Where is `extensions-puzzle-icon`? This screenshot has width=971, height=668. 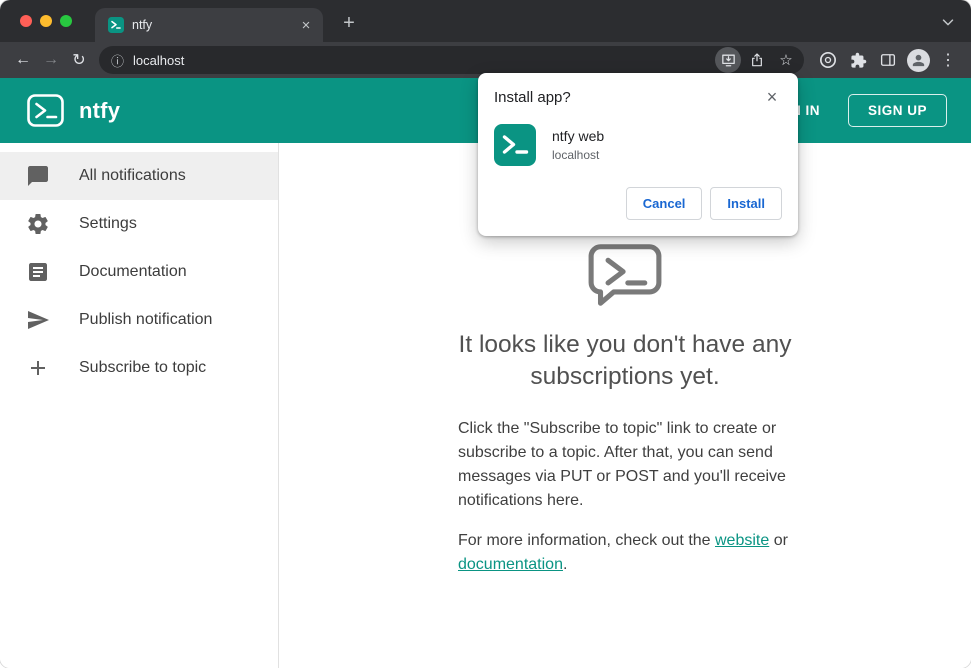
extensions-puzzle-icon is located at coordinates (858, 60).